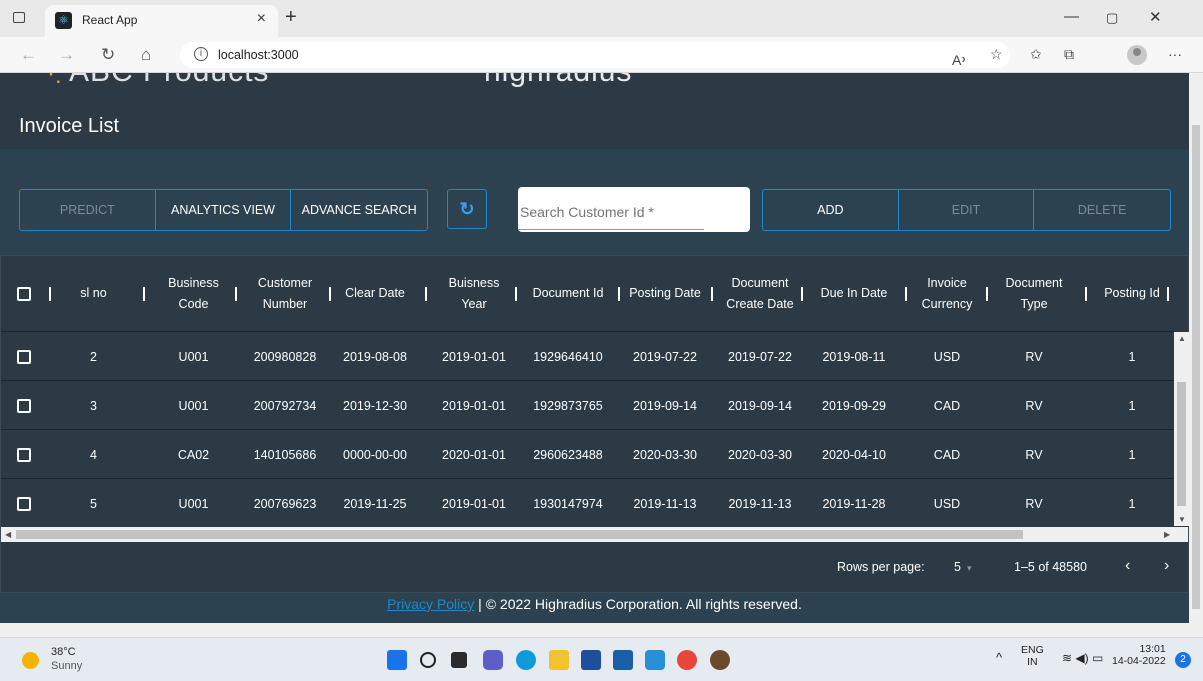 This screenshot has width=1203, height=681. Describe the element at coordinates (261, 19) in the screenshot. I see `tab-close-icon: ×` at that location.